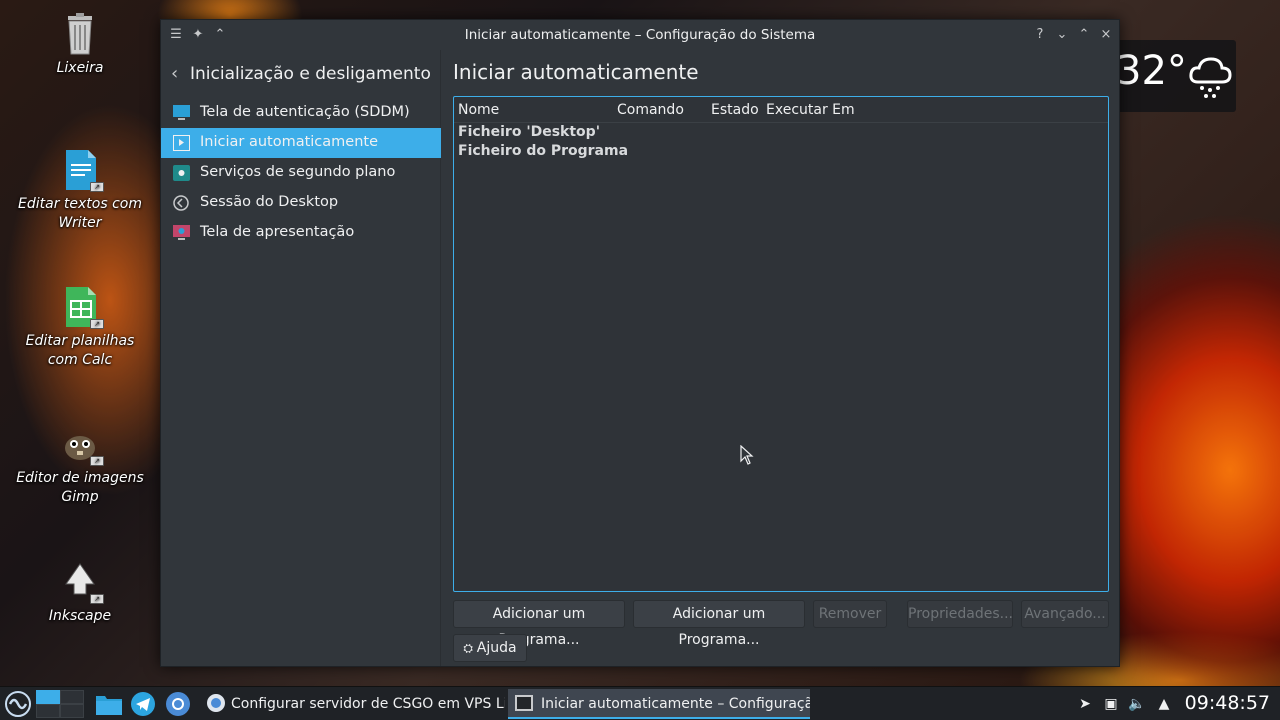  What do you see at coordinates (1227, 703) in the screenshot?
I see `clock: 09:48:57` at bounding box center [1227, 703].